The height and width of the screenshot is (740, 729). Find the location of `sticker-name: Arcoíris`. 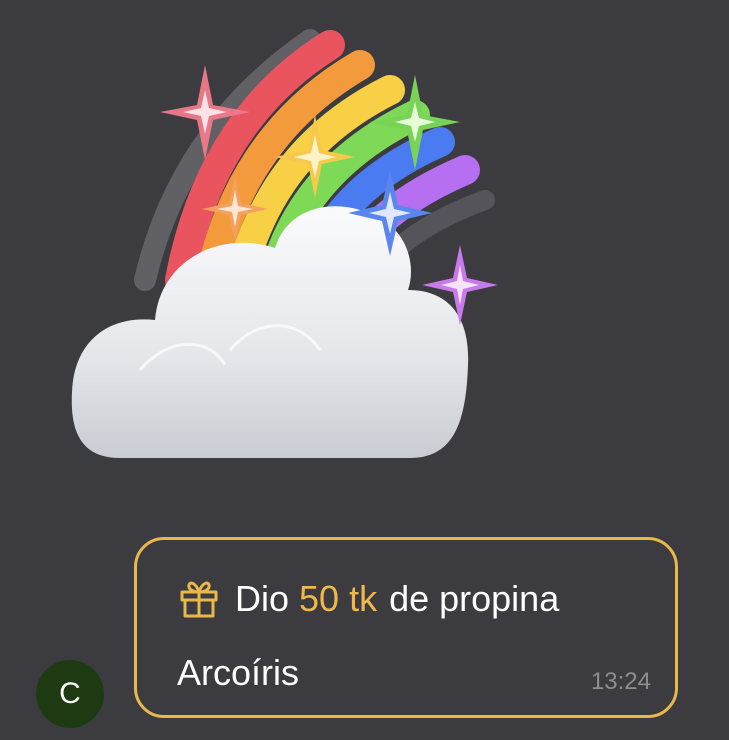

sticker-name: Arcoíris is located at coordinates (238, 672).